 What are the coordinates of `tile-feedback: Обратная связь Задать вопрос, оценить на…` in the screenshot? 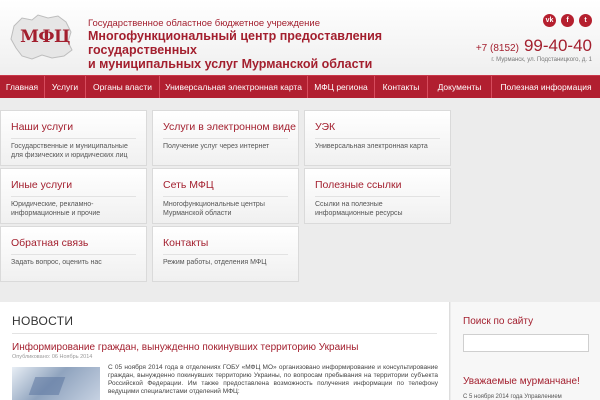 It's located at (73, 254).